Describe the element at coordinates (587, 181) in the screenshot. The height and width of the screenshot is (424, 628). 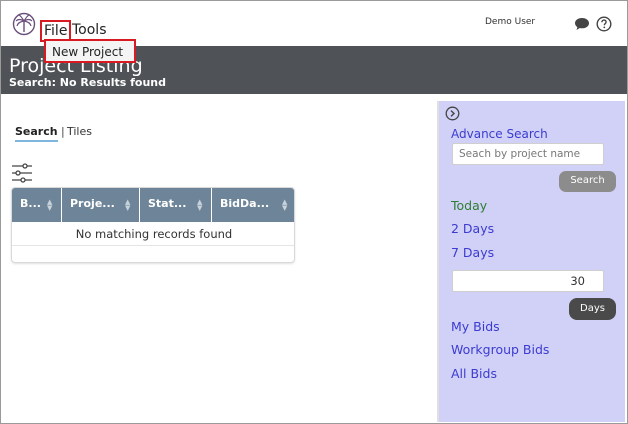
I see `search-button: Search` at that location.